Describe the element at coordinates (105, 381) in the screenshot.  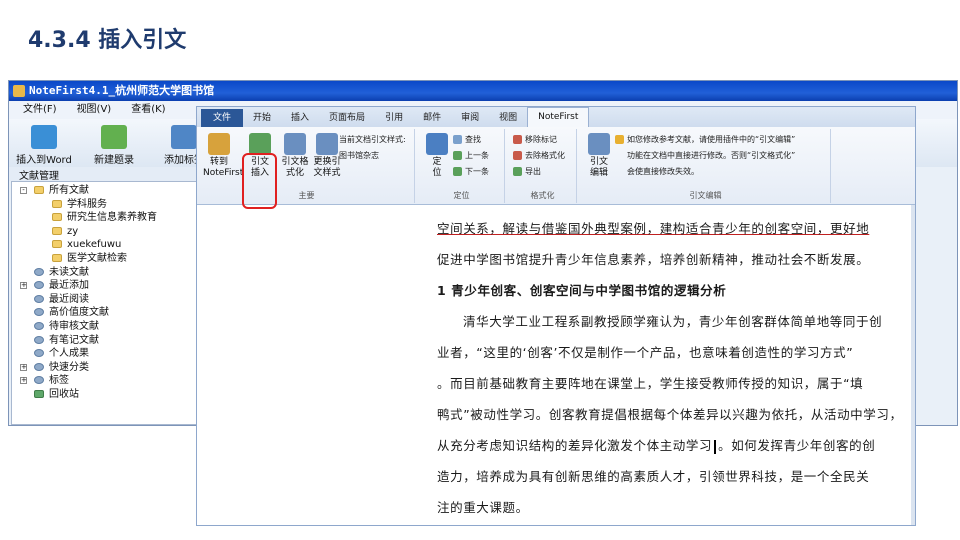
I see `tree-item: + 标签` at that location.